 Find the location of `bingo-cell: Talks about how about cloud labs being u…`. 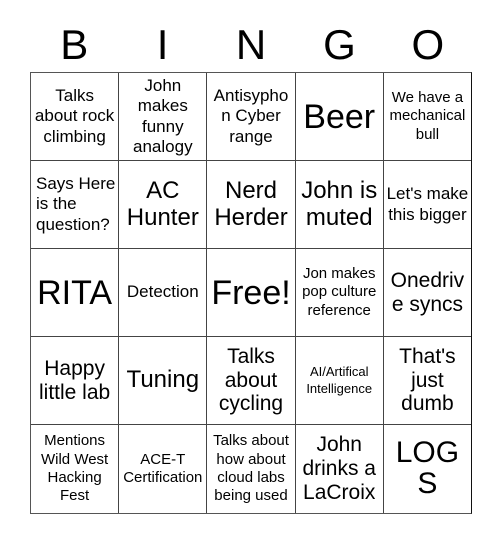

bingo-cell: Talks about how about cloud labs being u… is located at coordinates (251, 469).